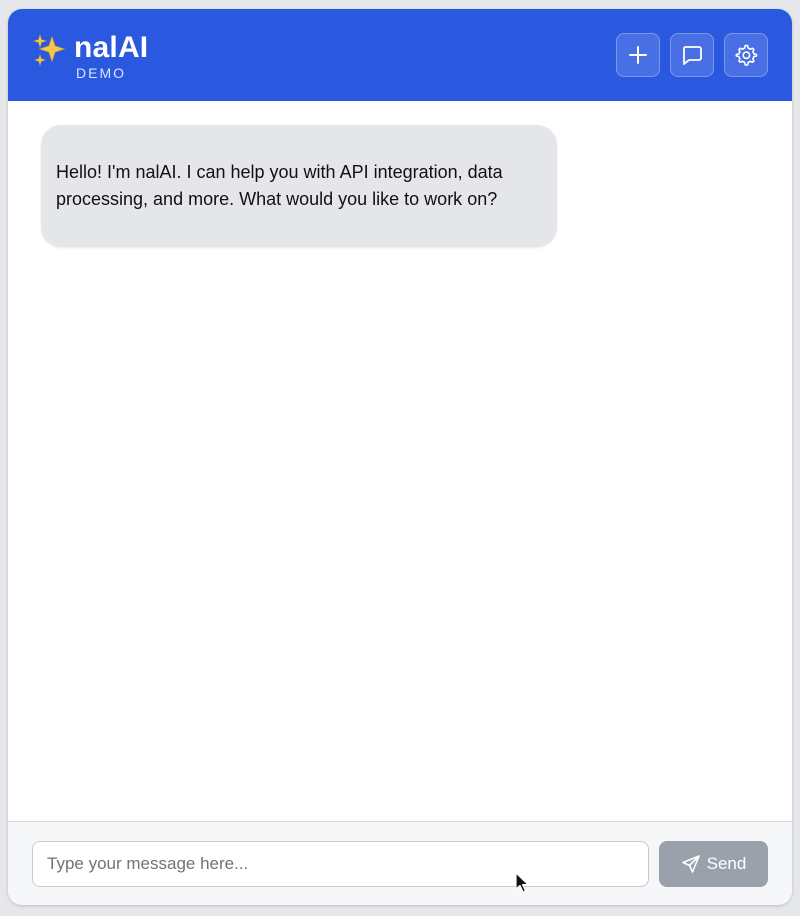  I want to click on chat-bubble-icon, so click(692, 55).